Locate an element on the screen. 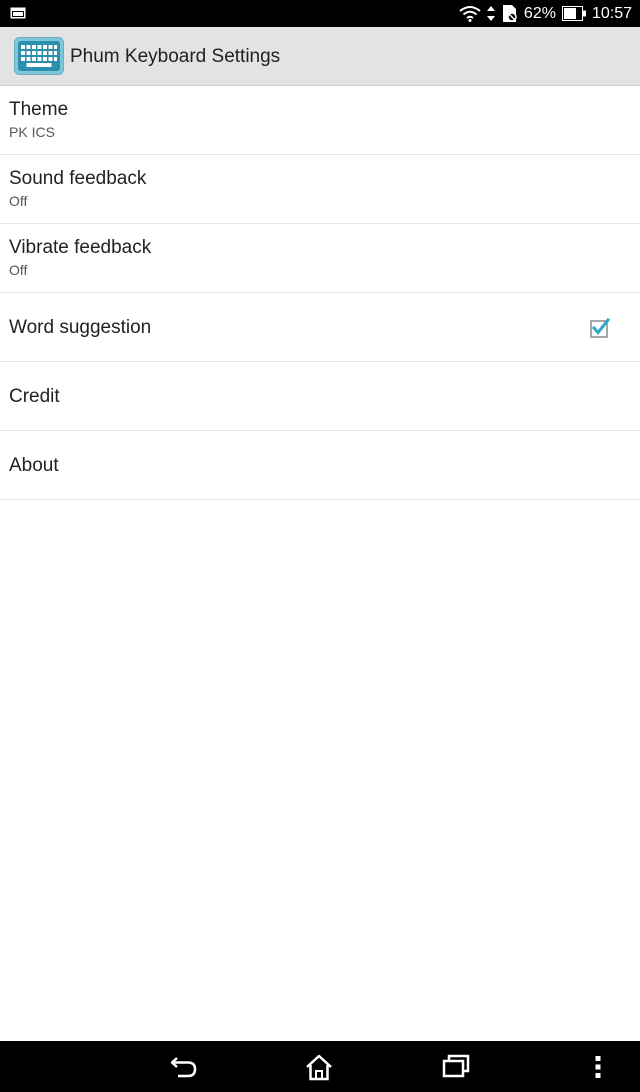  pref-theme: Theme PK ICS is located at coordinates (320, 120).